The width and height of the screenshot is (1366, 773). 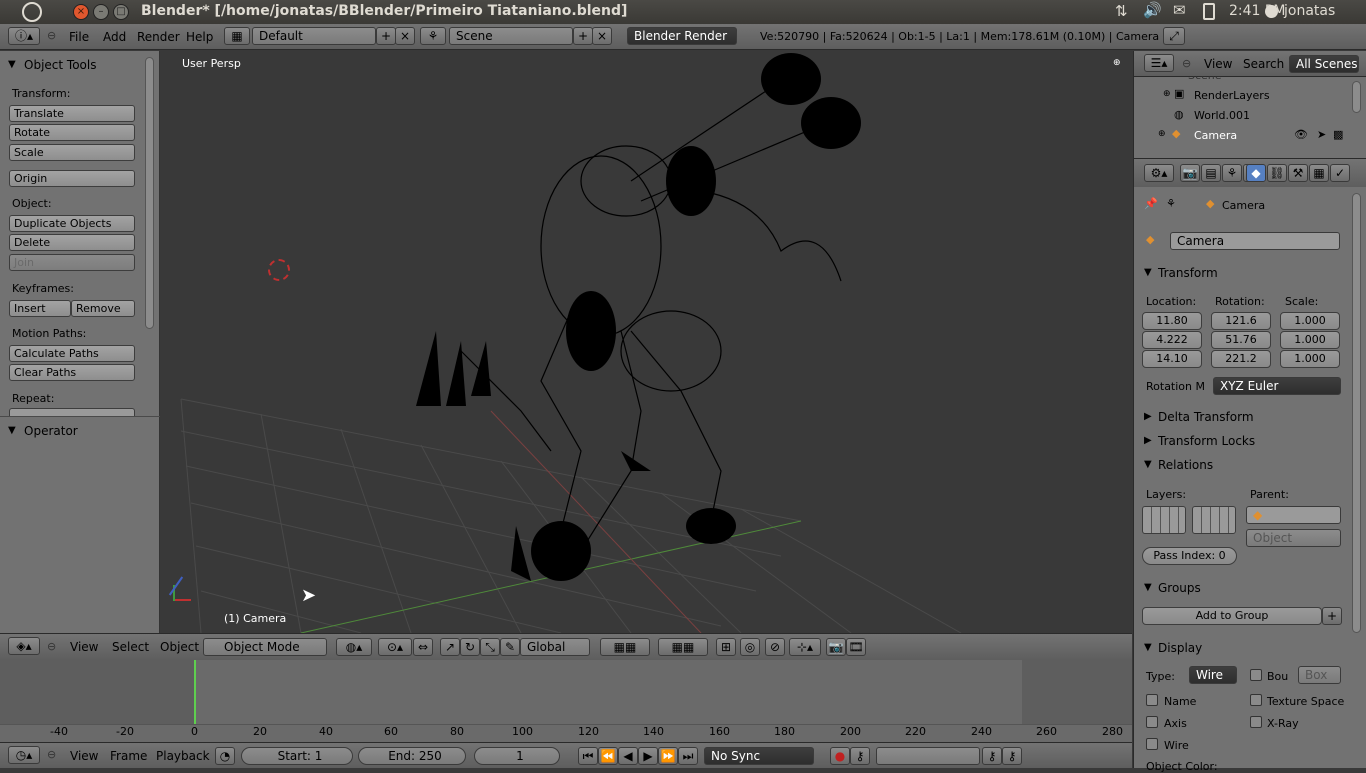 What do you see at coordinates (72, 412) in the screenshot?
I see `repeat-last-button` at bounding box center [72, 412].